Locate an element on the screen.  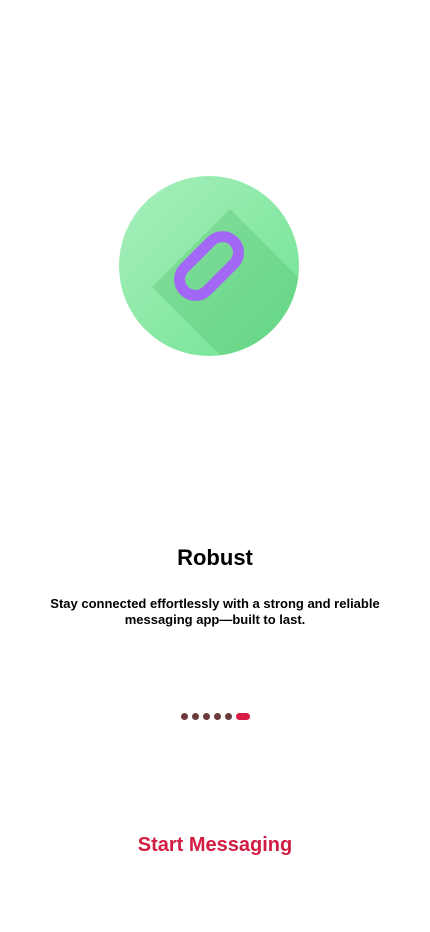
page-dot-active is located at coordinates (242, 716).